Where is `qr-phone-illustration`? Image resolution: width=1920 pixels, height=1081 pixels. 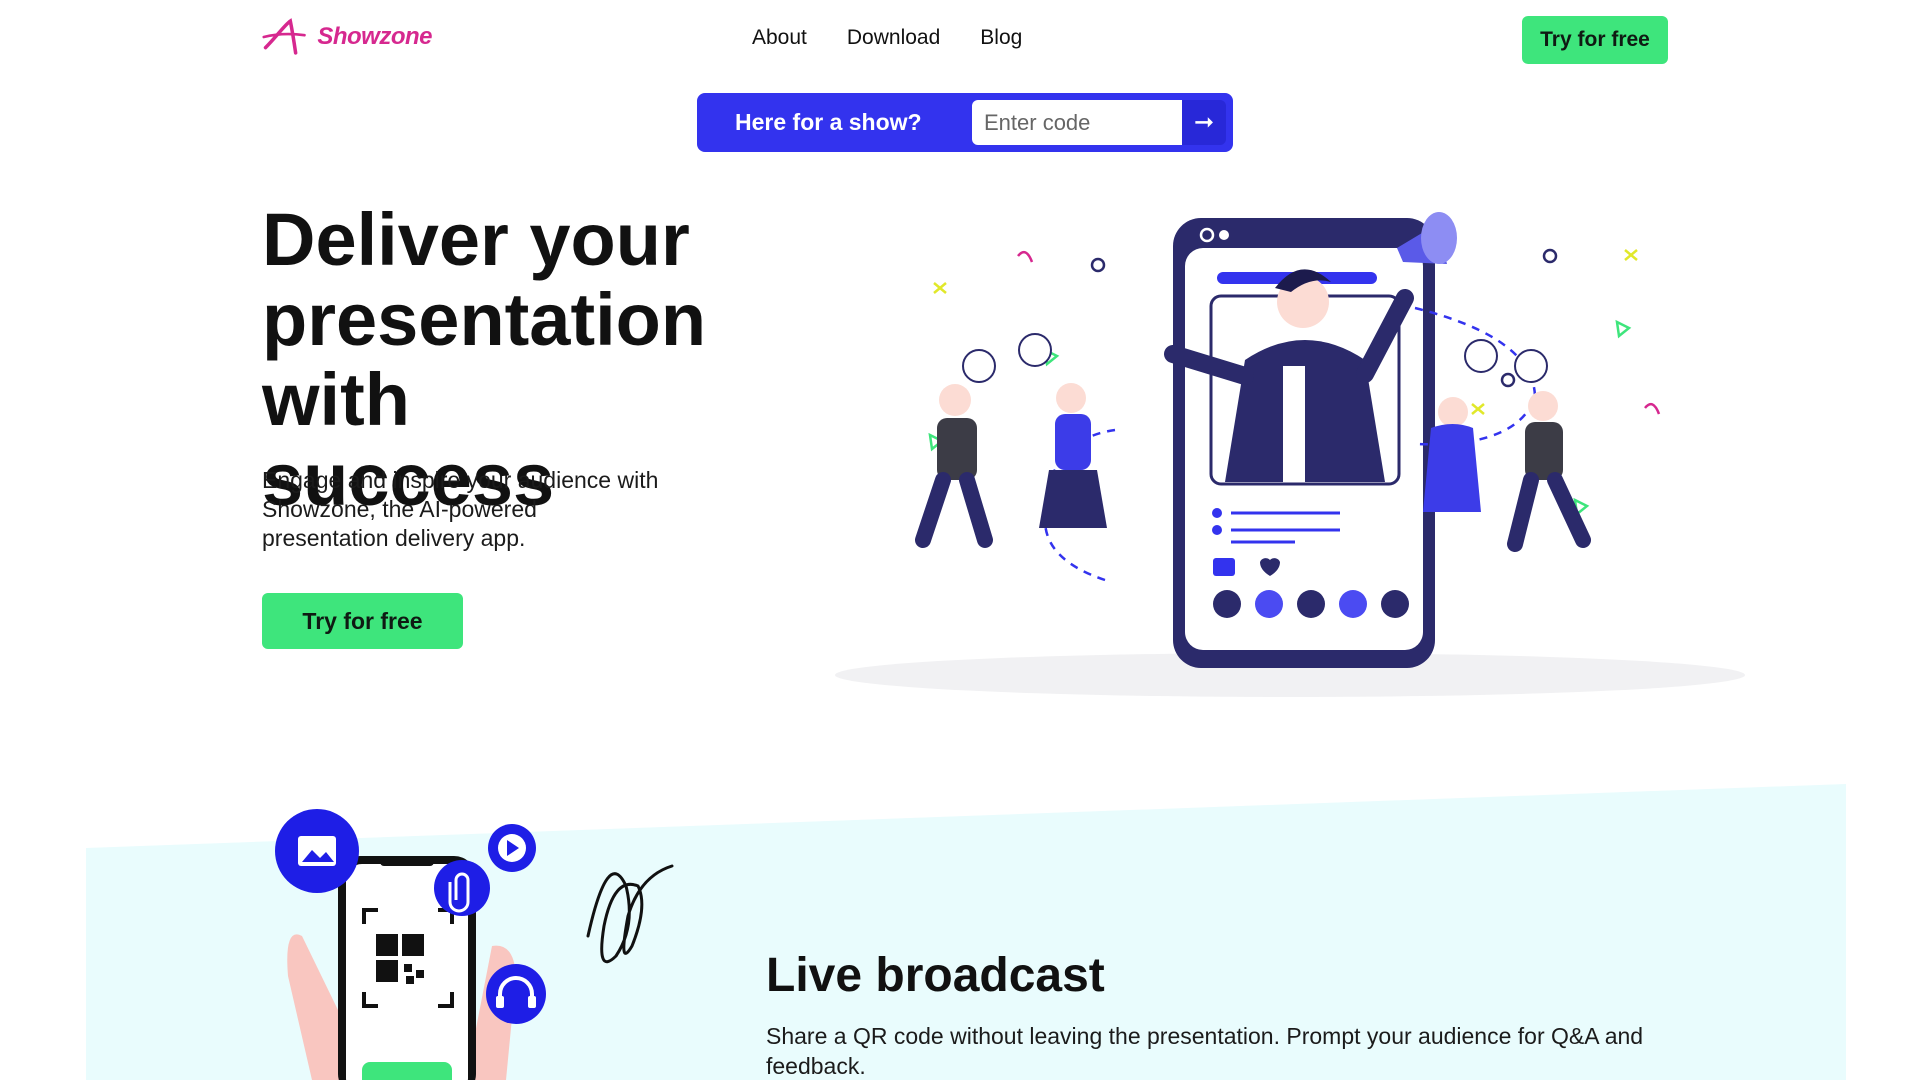
qr-phone-illustration is located at coordinates (474, 944).